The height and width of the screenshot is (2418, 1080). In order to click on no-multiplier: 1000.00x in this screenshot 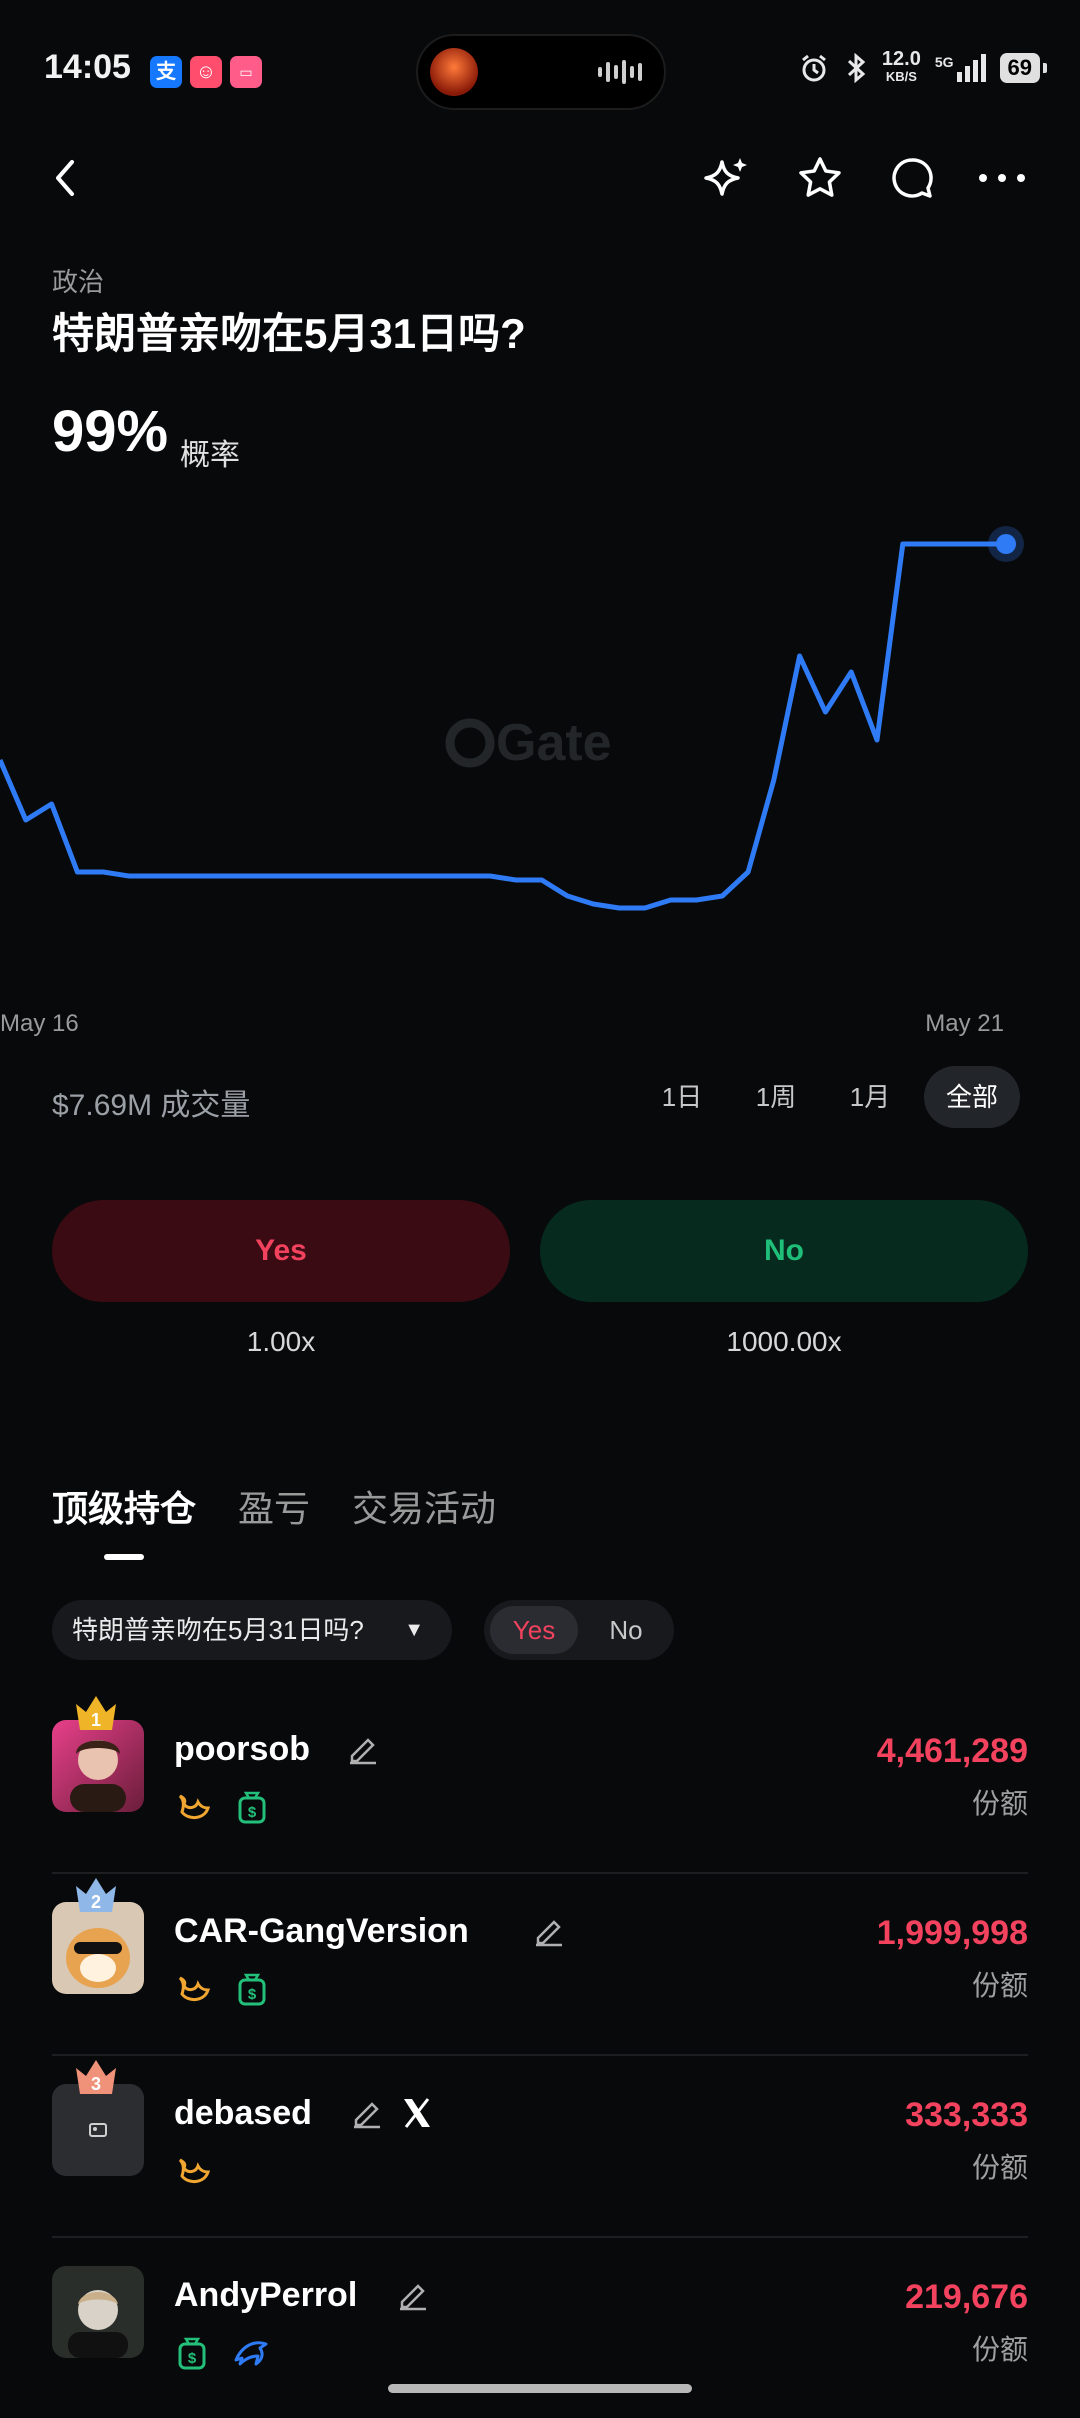, I will do `click(784, 1341)`.